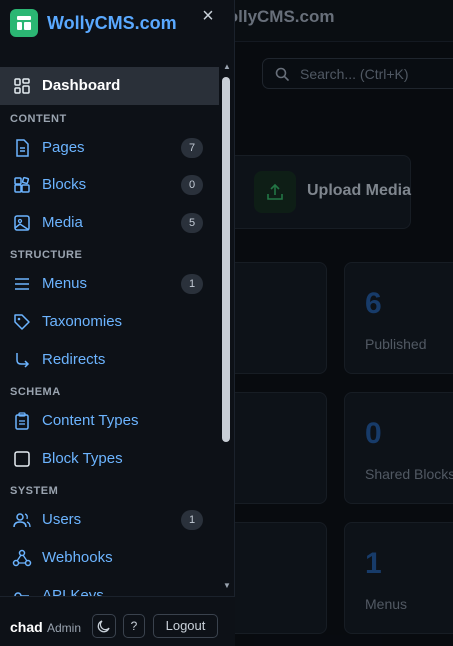 The image size is (453, 646). Describe the element at coordinates (109, 520) in the screenshot. I see `sidebar-item-users: Users 1` at that location.